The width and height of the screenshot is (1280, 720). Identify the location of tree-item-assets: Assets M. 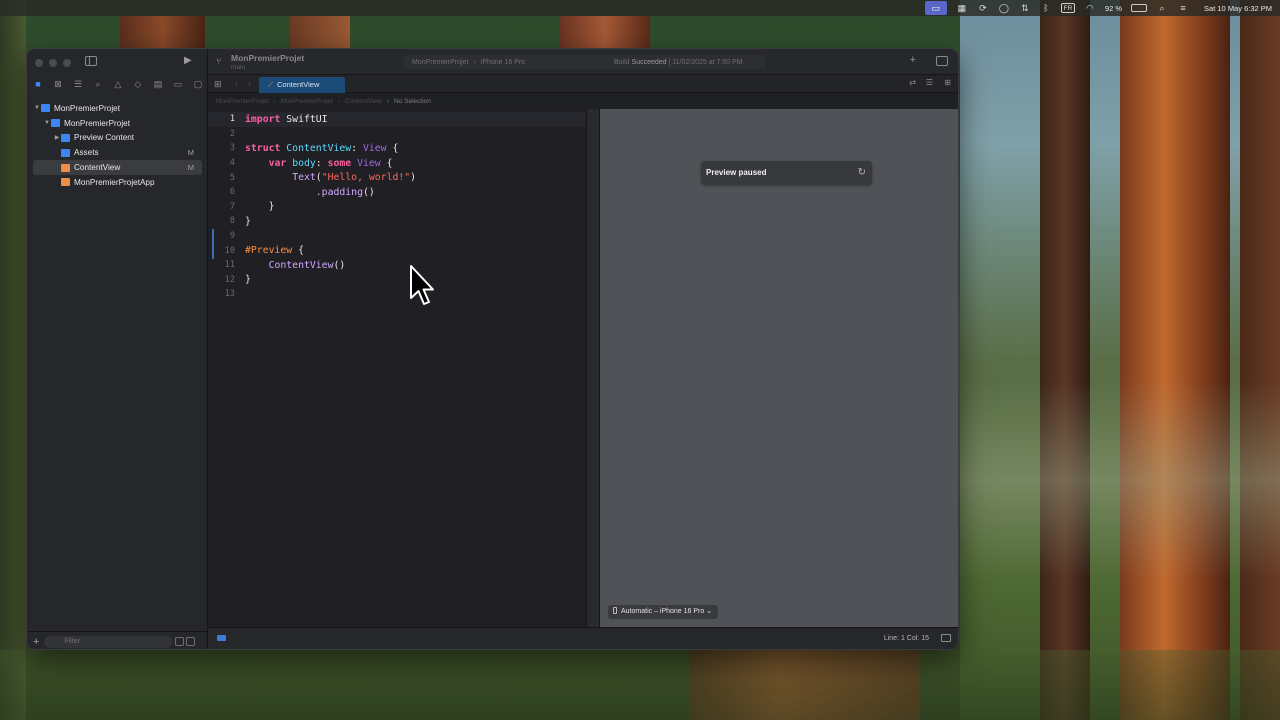
(117, 152).